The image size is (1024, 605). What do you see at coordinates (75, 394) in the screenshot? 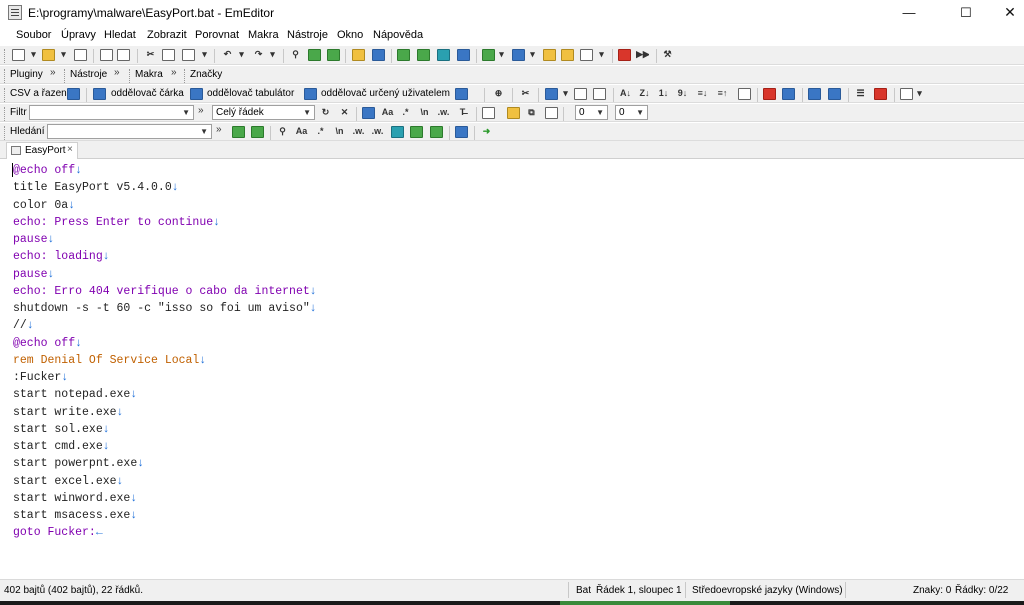
I see `code-line: start notepad.exe↓` at bounding box center [75, 394].